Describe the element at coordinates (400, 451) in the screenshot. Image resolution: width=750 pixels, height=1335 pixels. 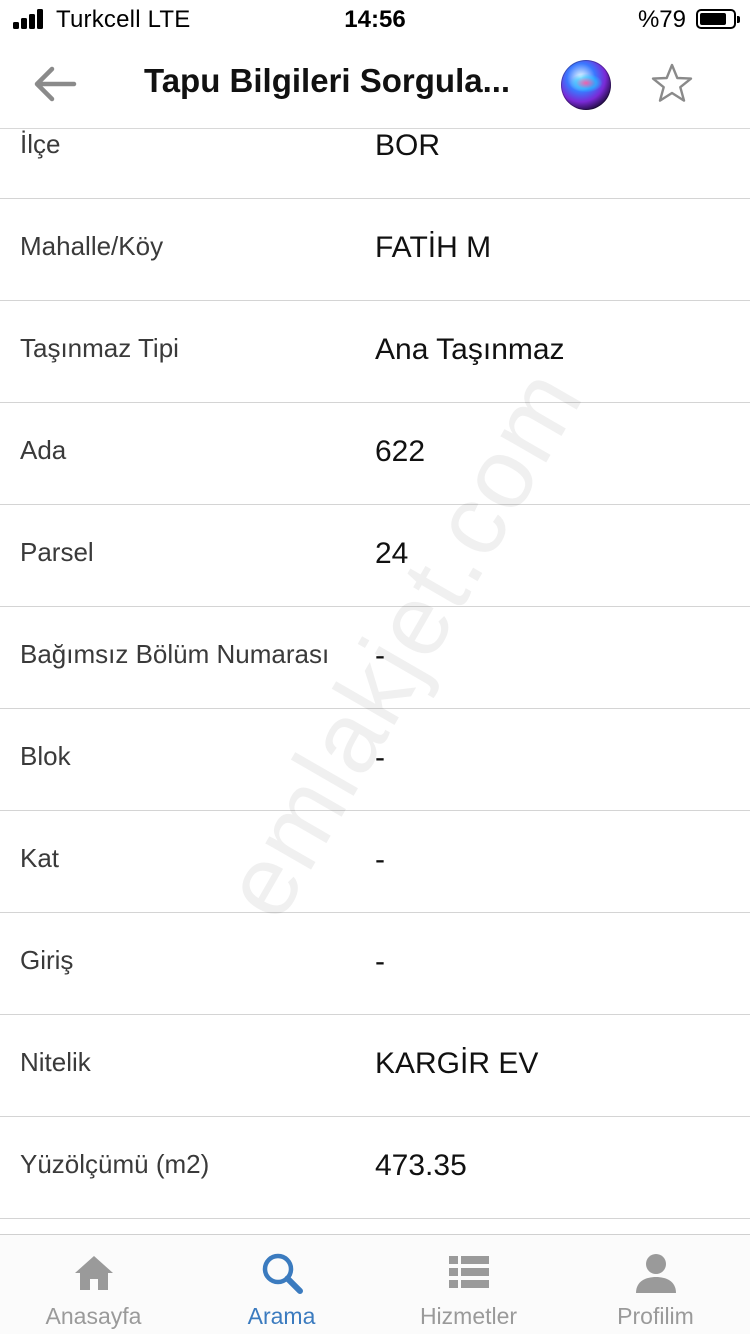
I see `detail-value: 622` at that location.